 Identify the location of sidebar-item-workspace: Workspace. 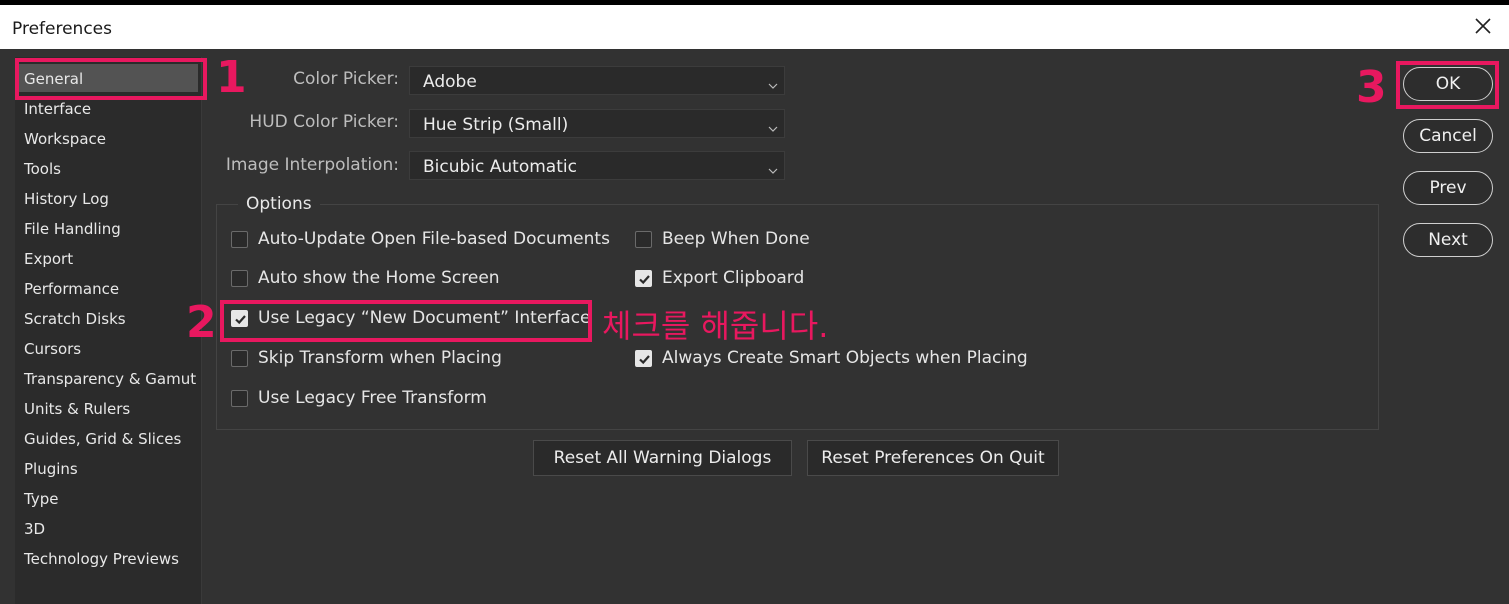
(65, 139).